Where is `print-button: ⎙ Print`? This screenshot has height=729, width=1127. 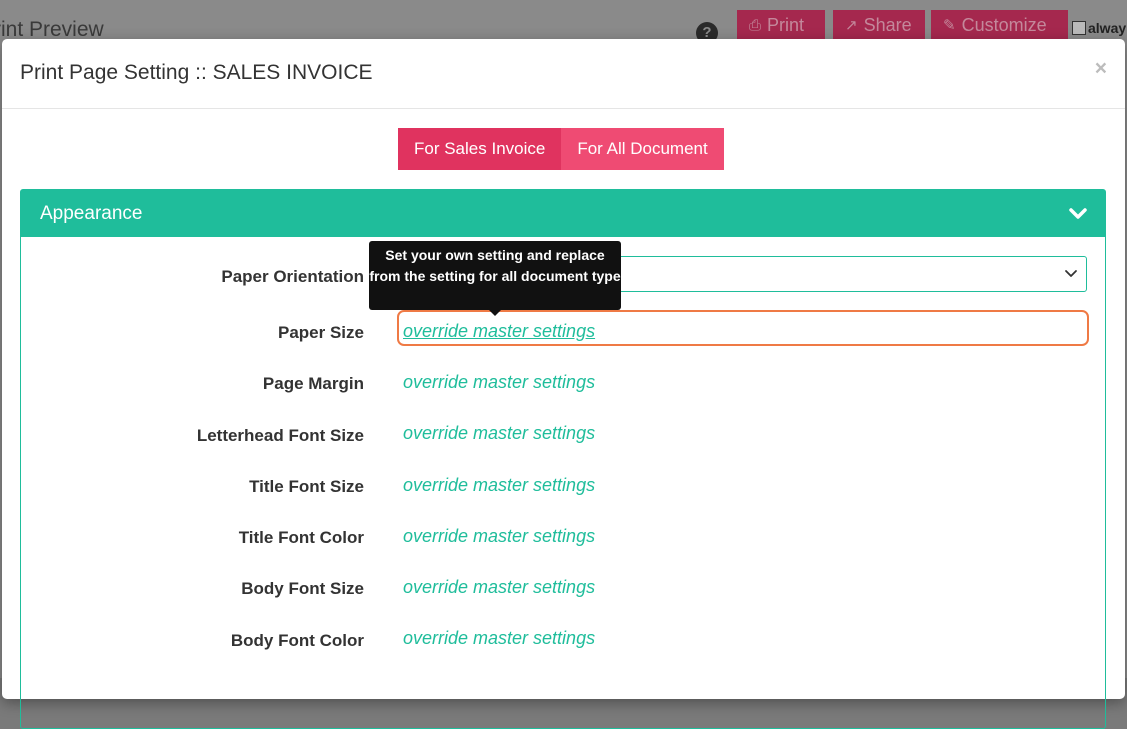 print-button: ⎙ Print is located at coordinates (781, 25).